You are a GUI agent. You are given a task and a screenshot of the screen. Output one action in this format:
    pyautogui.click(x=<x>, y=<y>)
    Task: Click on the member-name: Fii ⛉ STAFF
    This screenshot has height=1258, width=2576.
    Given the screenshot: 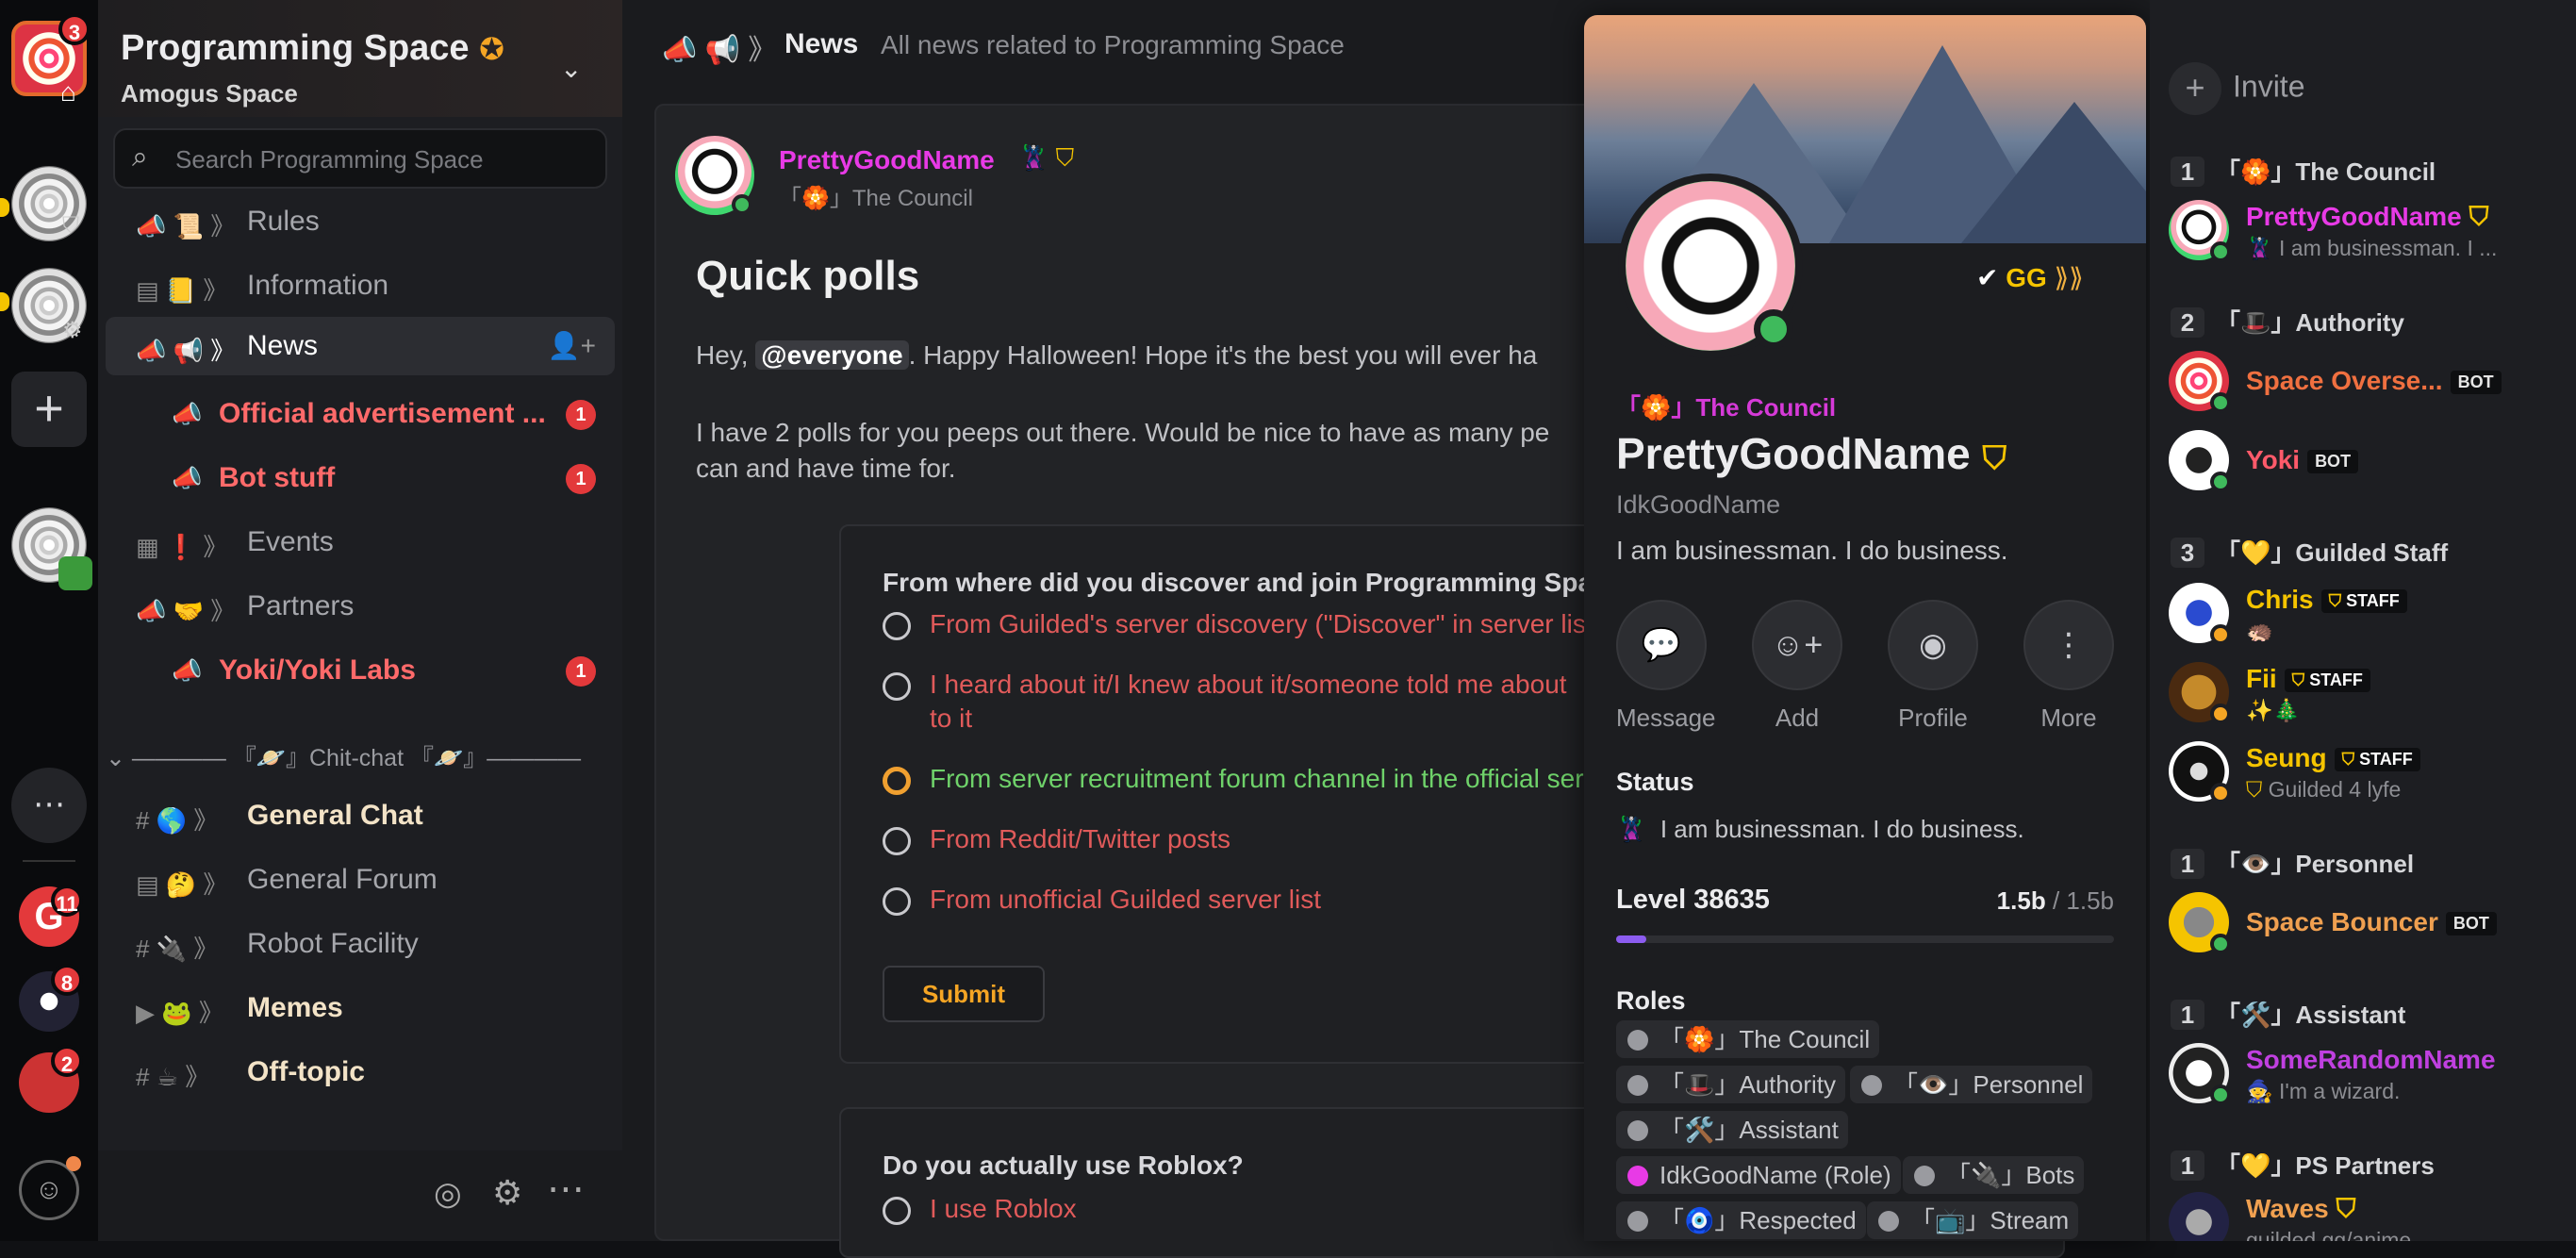 What is the action you would take?
    pyautogui.click(x=2308, y=679)
    